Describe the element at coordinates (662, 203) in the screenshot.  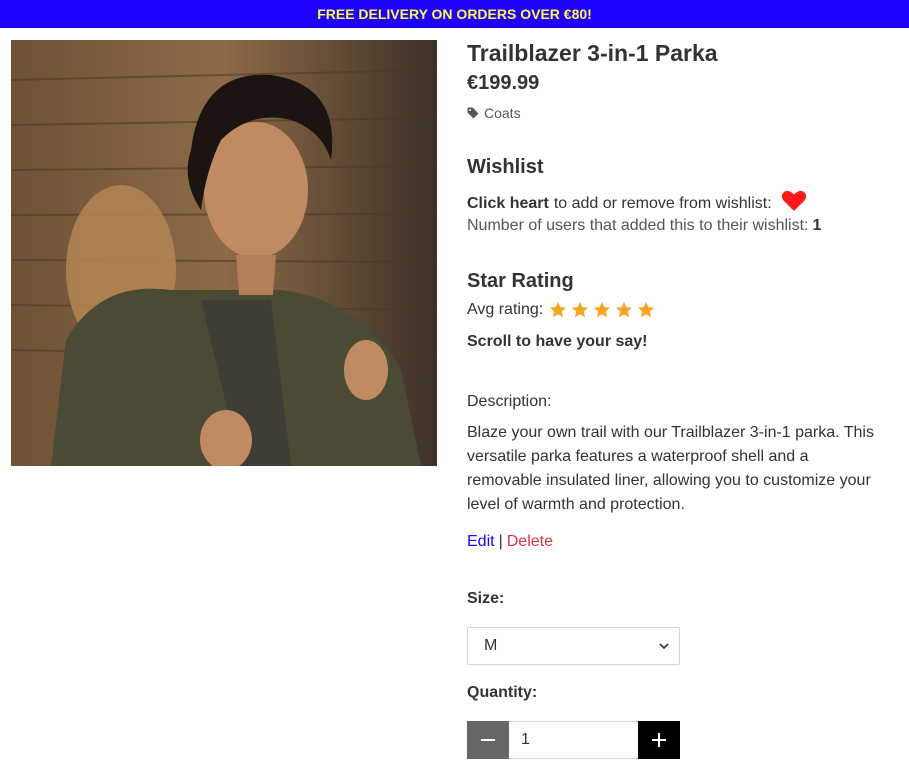
I see `wishlist-prompt-text: to add or remove from wishlist:` at that location.